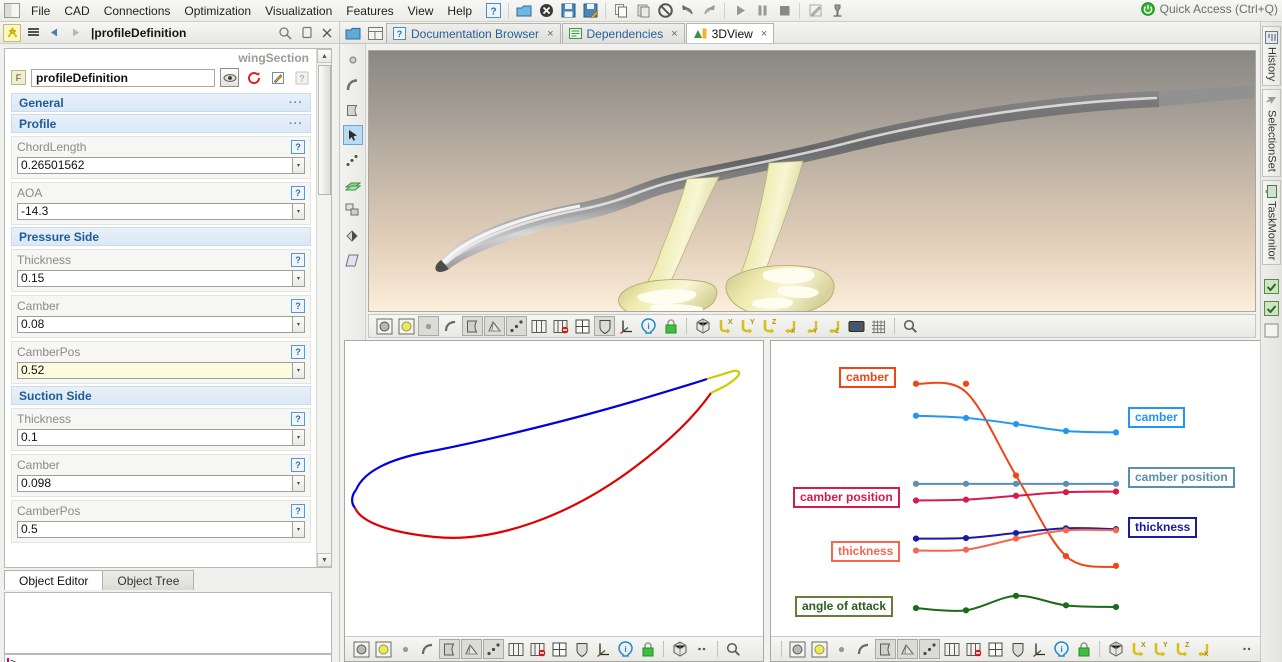 This screenshot has width=1282, height=662. I want to click on chart-label-left-camber-position: camber position, so click(846, 497).